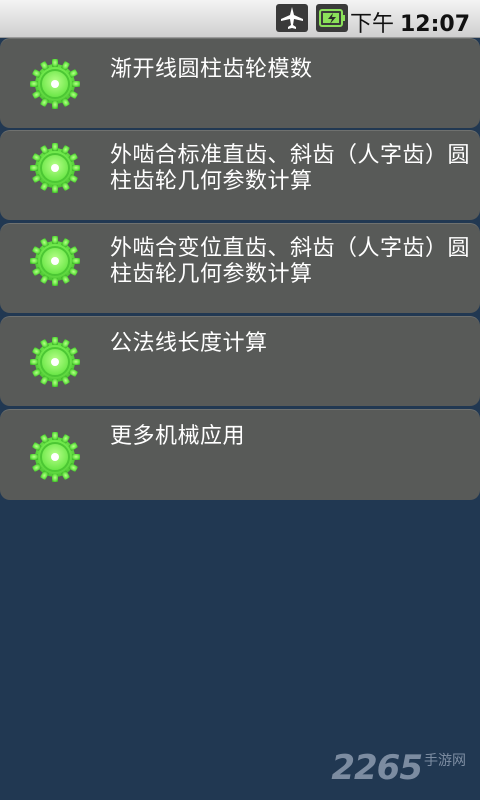 This screenshot has width=480, height=800. Describe the element at coordinates (240, 19) in the screenshot. I see `status-bar: 下午 12:07` at that location.